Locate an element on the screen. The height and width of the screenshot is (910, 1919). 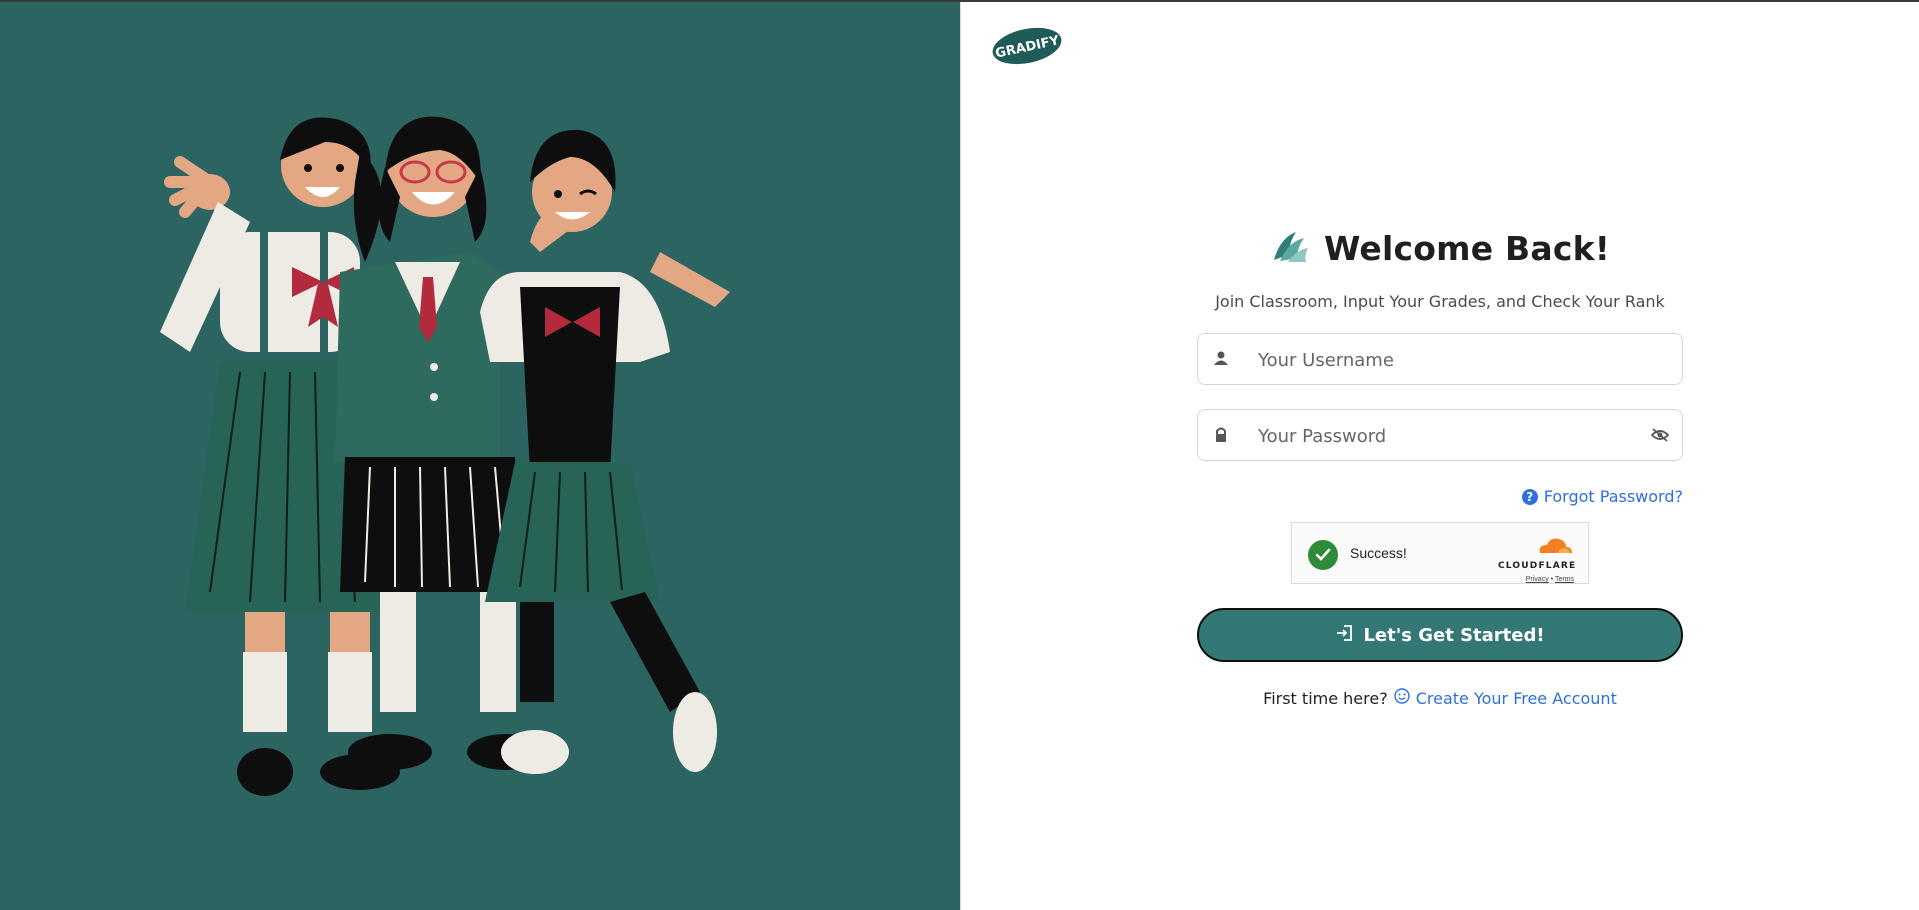
username-field is located at coordinates (1440, 359).